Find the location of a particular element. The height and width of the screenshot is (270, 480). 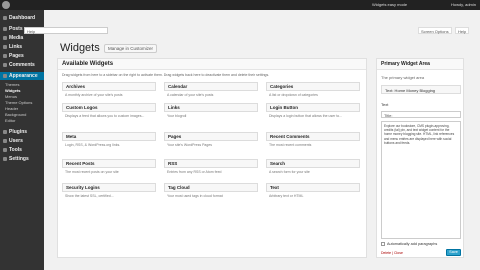

submenu-editor: Editor is located at coordinates (10, 120).